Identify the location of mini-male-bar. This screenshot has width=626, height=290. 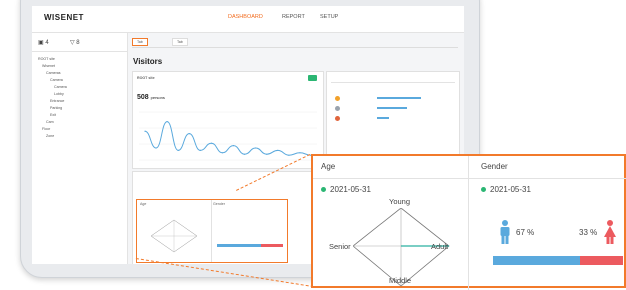
(239, 245).